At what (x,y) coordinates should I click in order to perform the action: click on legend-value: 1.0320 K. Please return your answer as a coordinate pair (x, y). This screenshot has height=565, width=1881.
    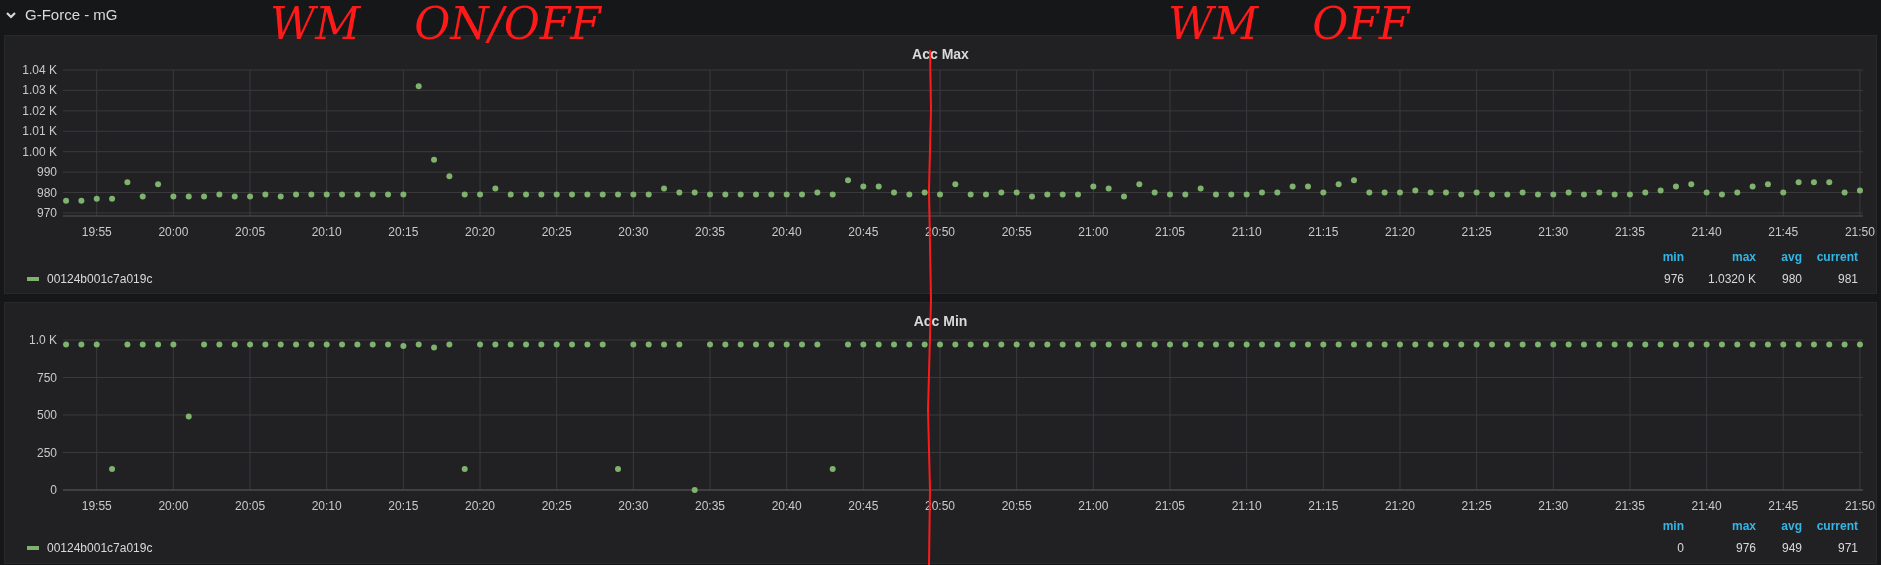
    Looking at the image, I should click on (1731, 279).